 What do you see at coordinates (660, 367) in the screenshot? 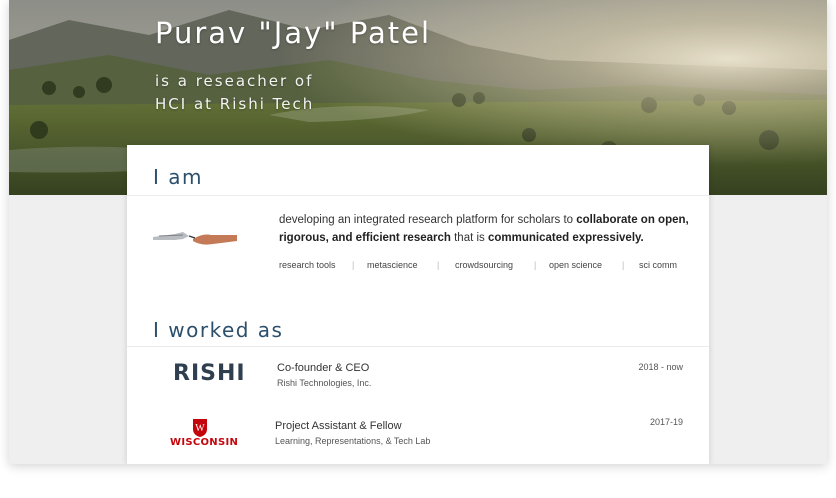
I see `job-dates: 2018 - now` at bounding box center [660, 367].